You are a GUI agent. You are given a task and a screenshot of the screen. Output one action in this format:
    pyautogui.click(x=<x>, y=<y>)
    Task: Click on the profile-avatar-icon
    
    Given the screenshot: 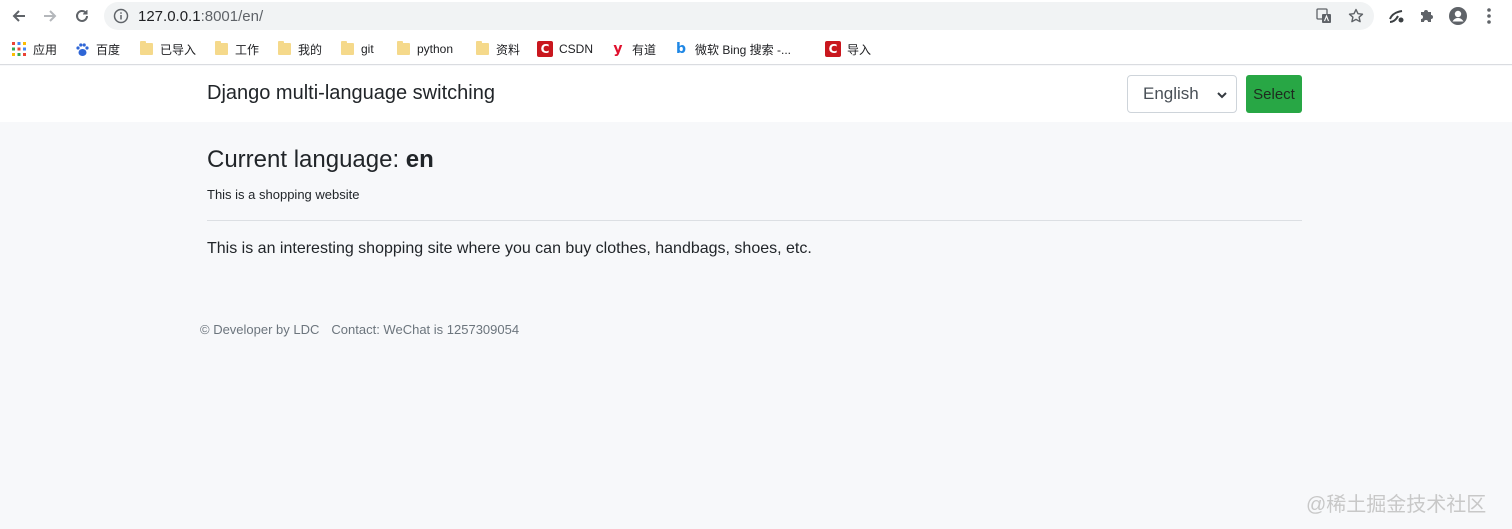 What is the action you would take?
    pyautogui.click(x=1458, y=16)
    